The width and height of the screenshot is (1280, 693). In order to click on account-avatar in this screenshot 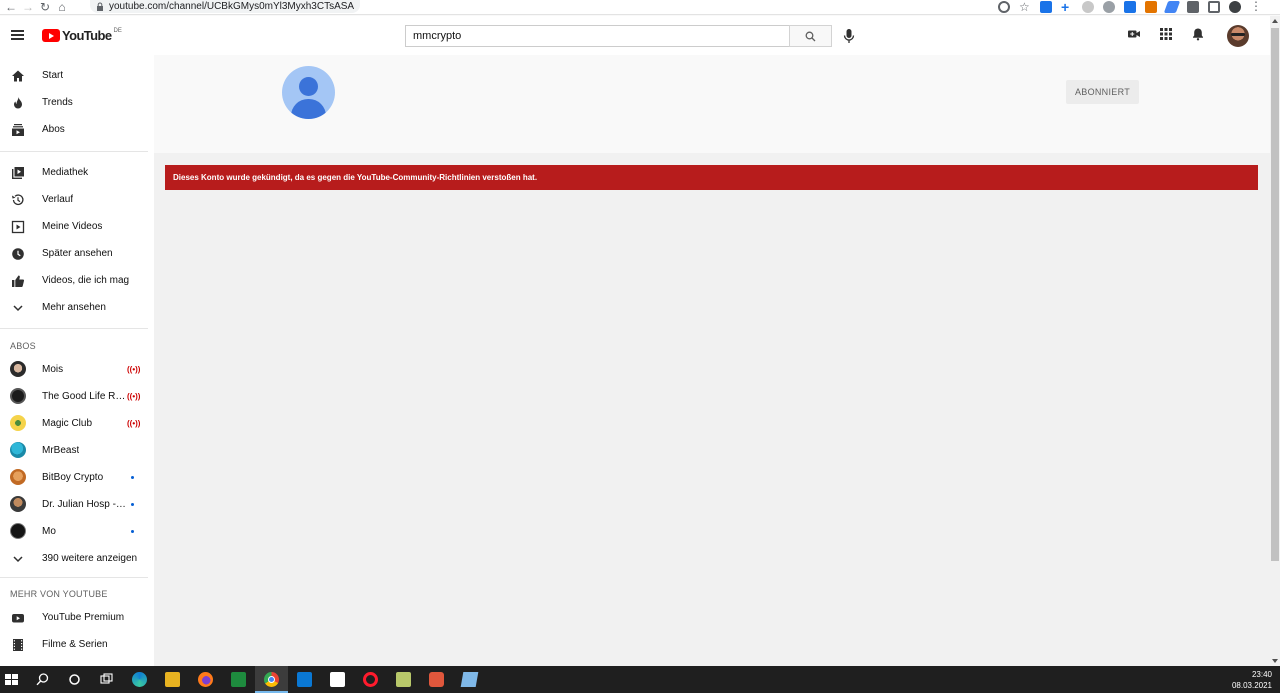, I will do `click(1238, 36)`.